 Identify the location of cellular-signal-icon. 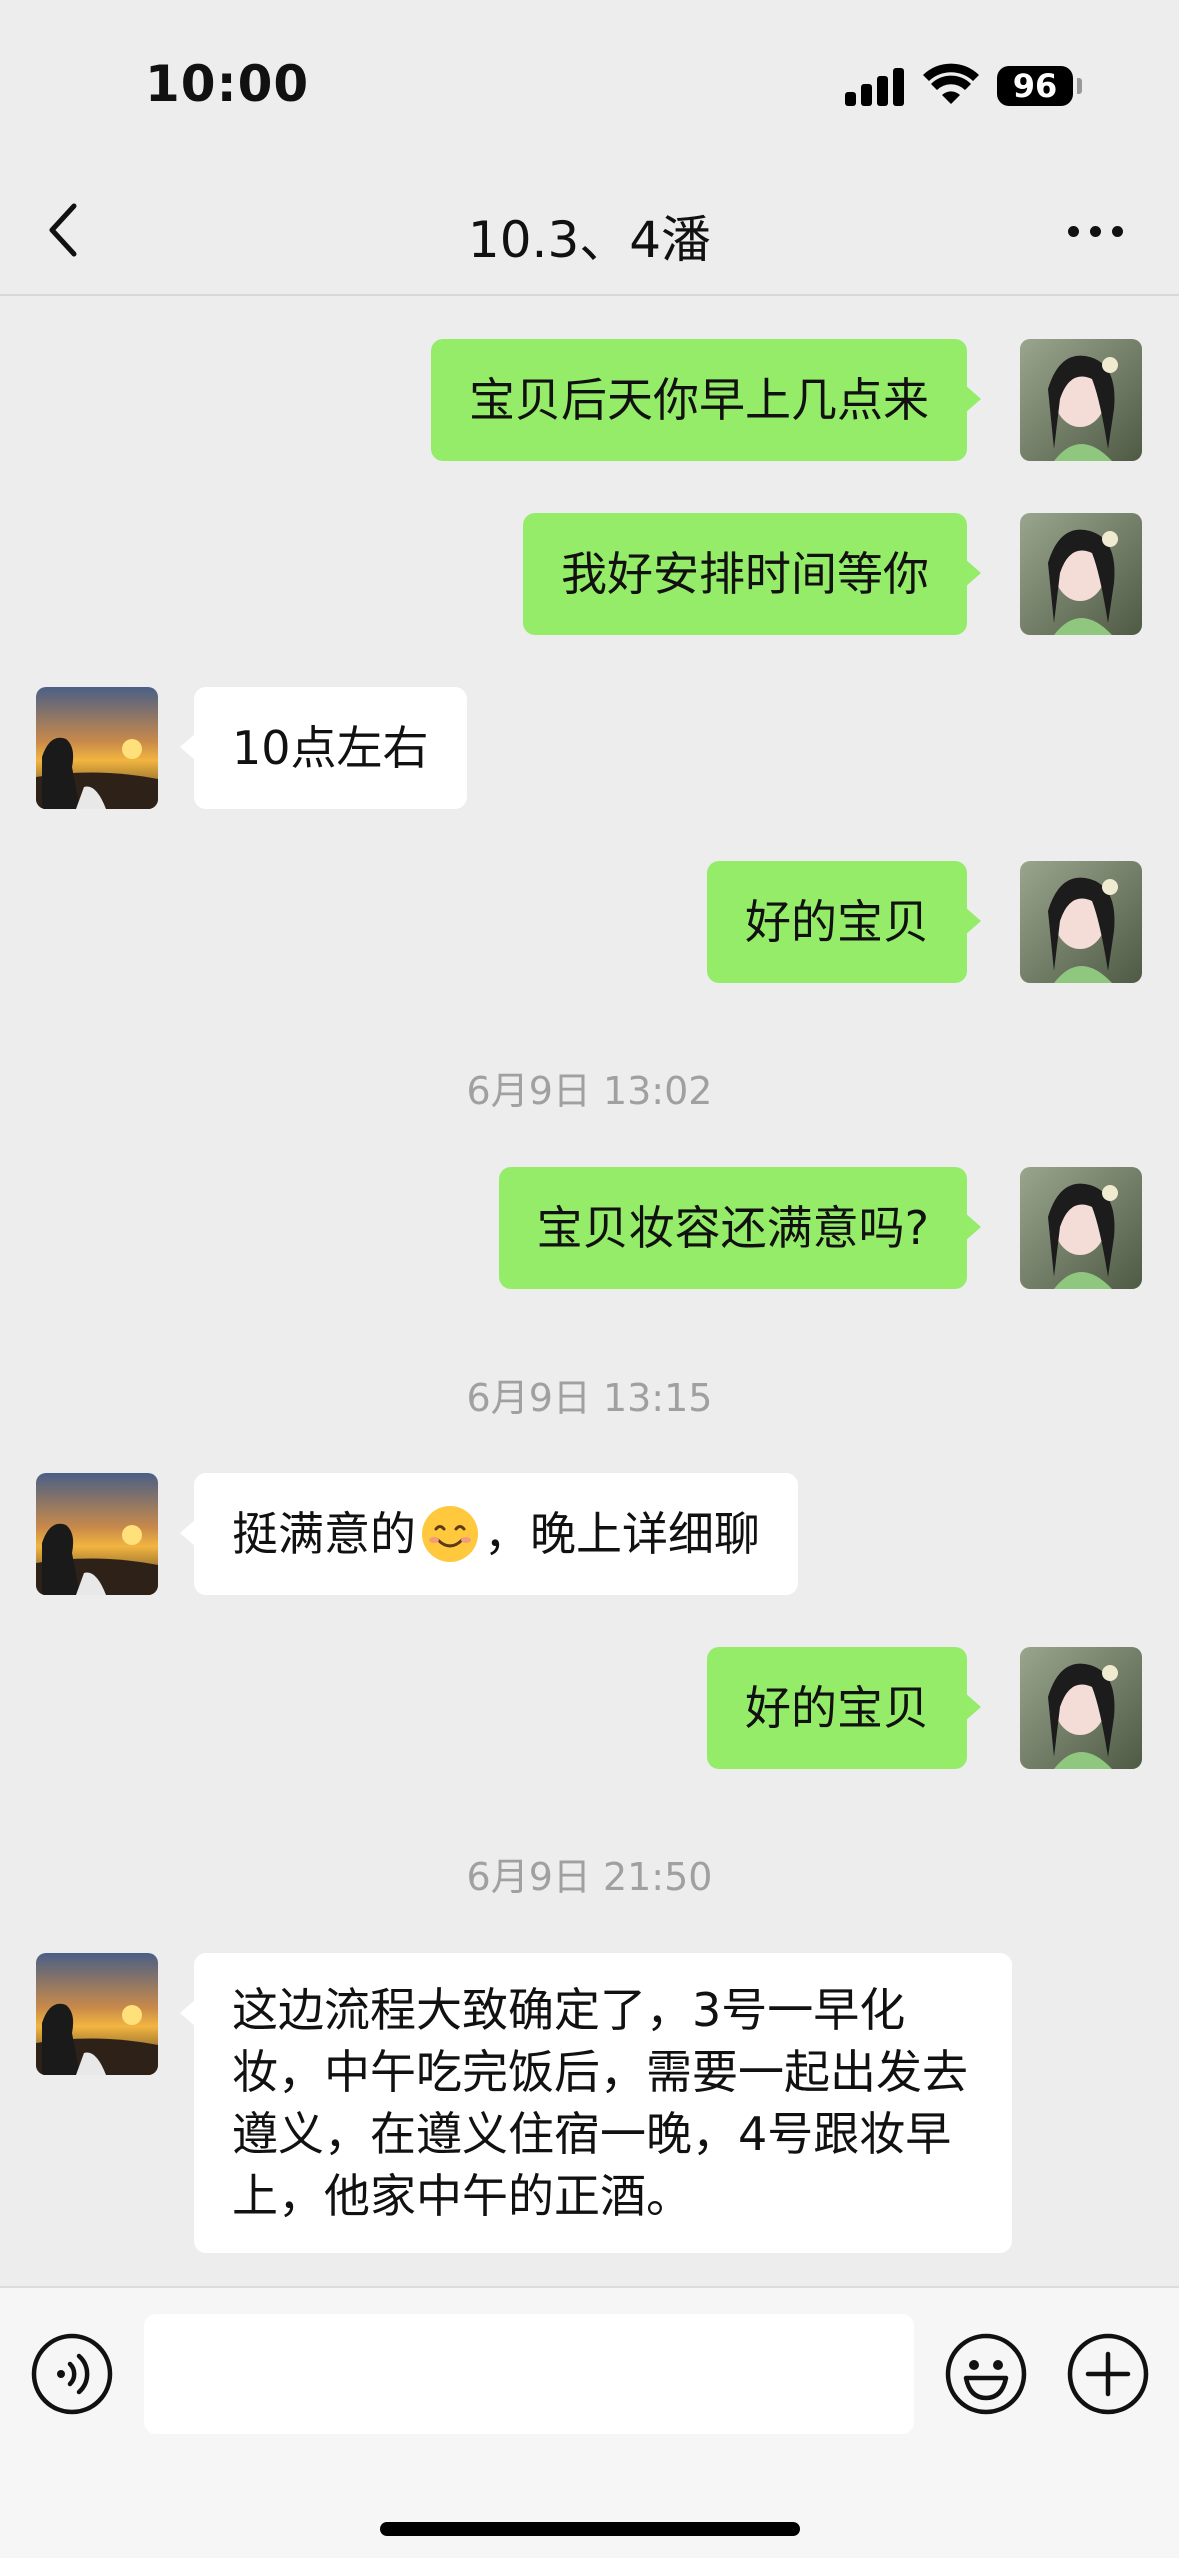
(876, 86).